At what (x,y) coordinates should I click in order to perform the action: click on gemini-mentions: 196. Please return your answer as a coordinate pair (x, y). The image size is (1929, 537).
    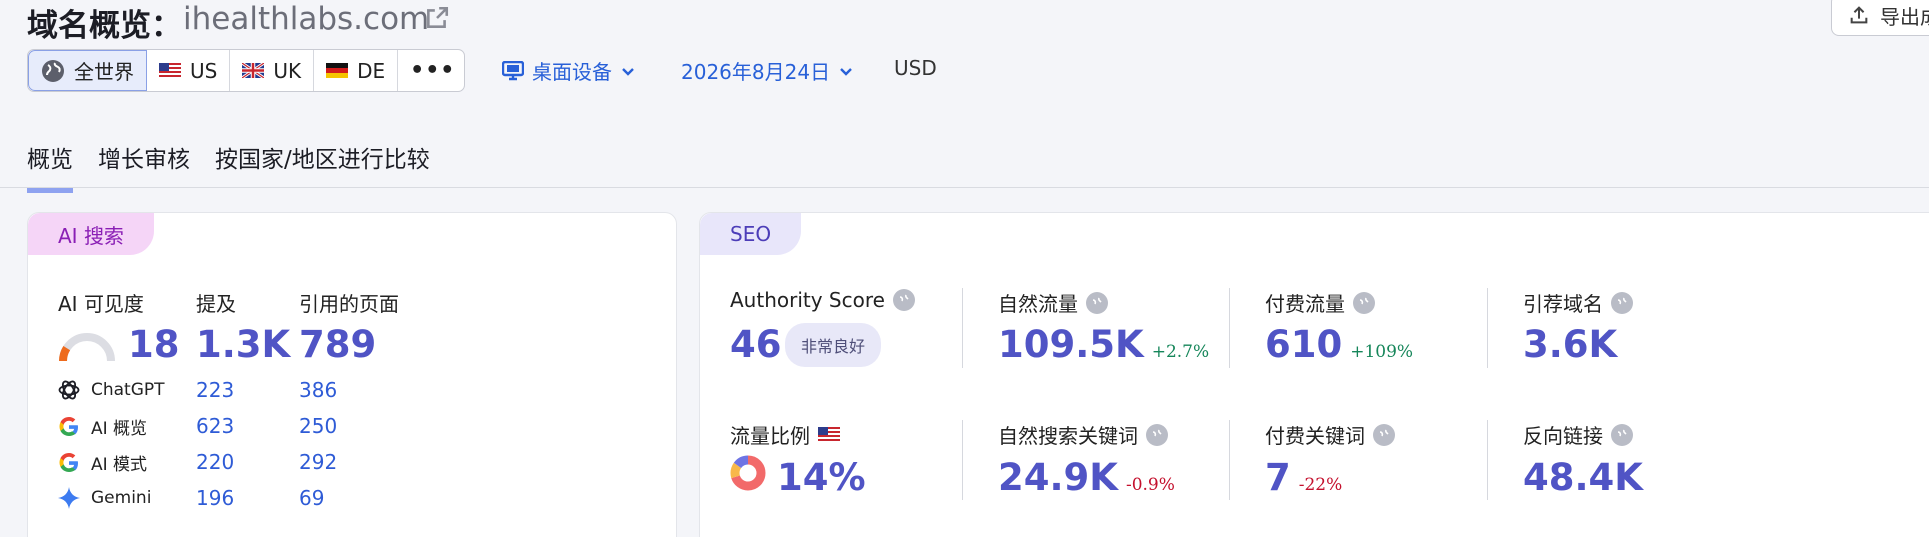
    Looking at the image, I should click on (215, 498).